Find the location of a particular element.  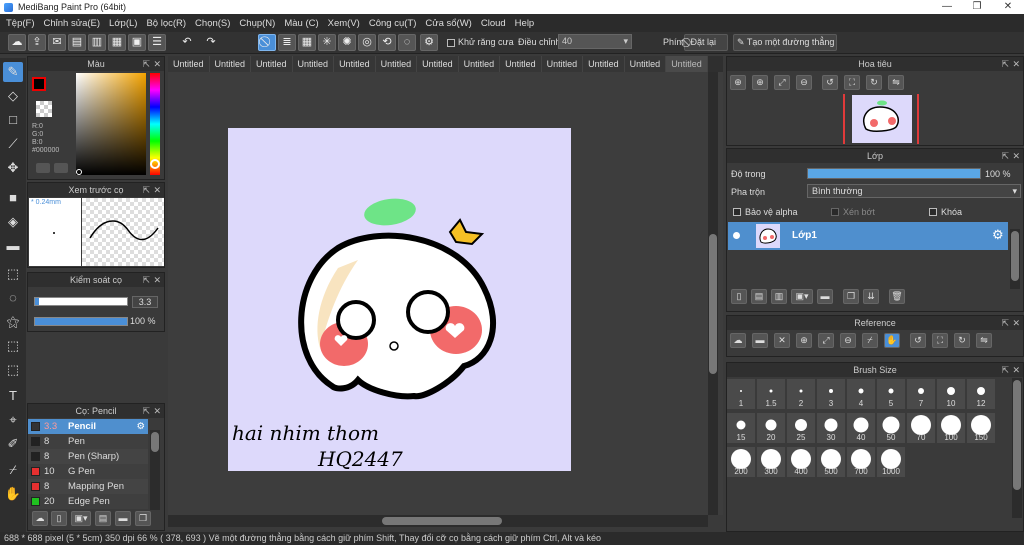

select-pen-tool-icon: ⬚ is located at coordinates (13, 346).